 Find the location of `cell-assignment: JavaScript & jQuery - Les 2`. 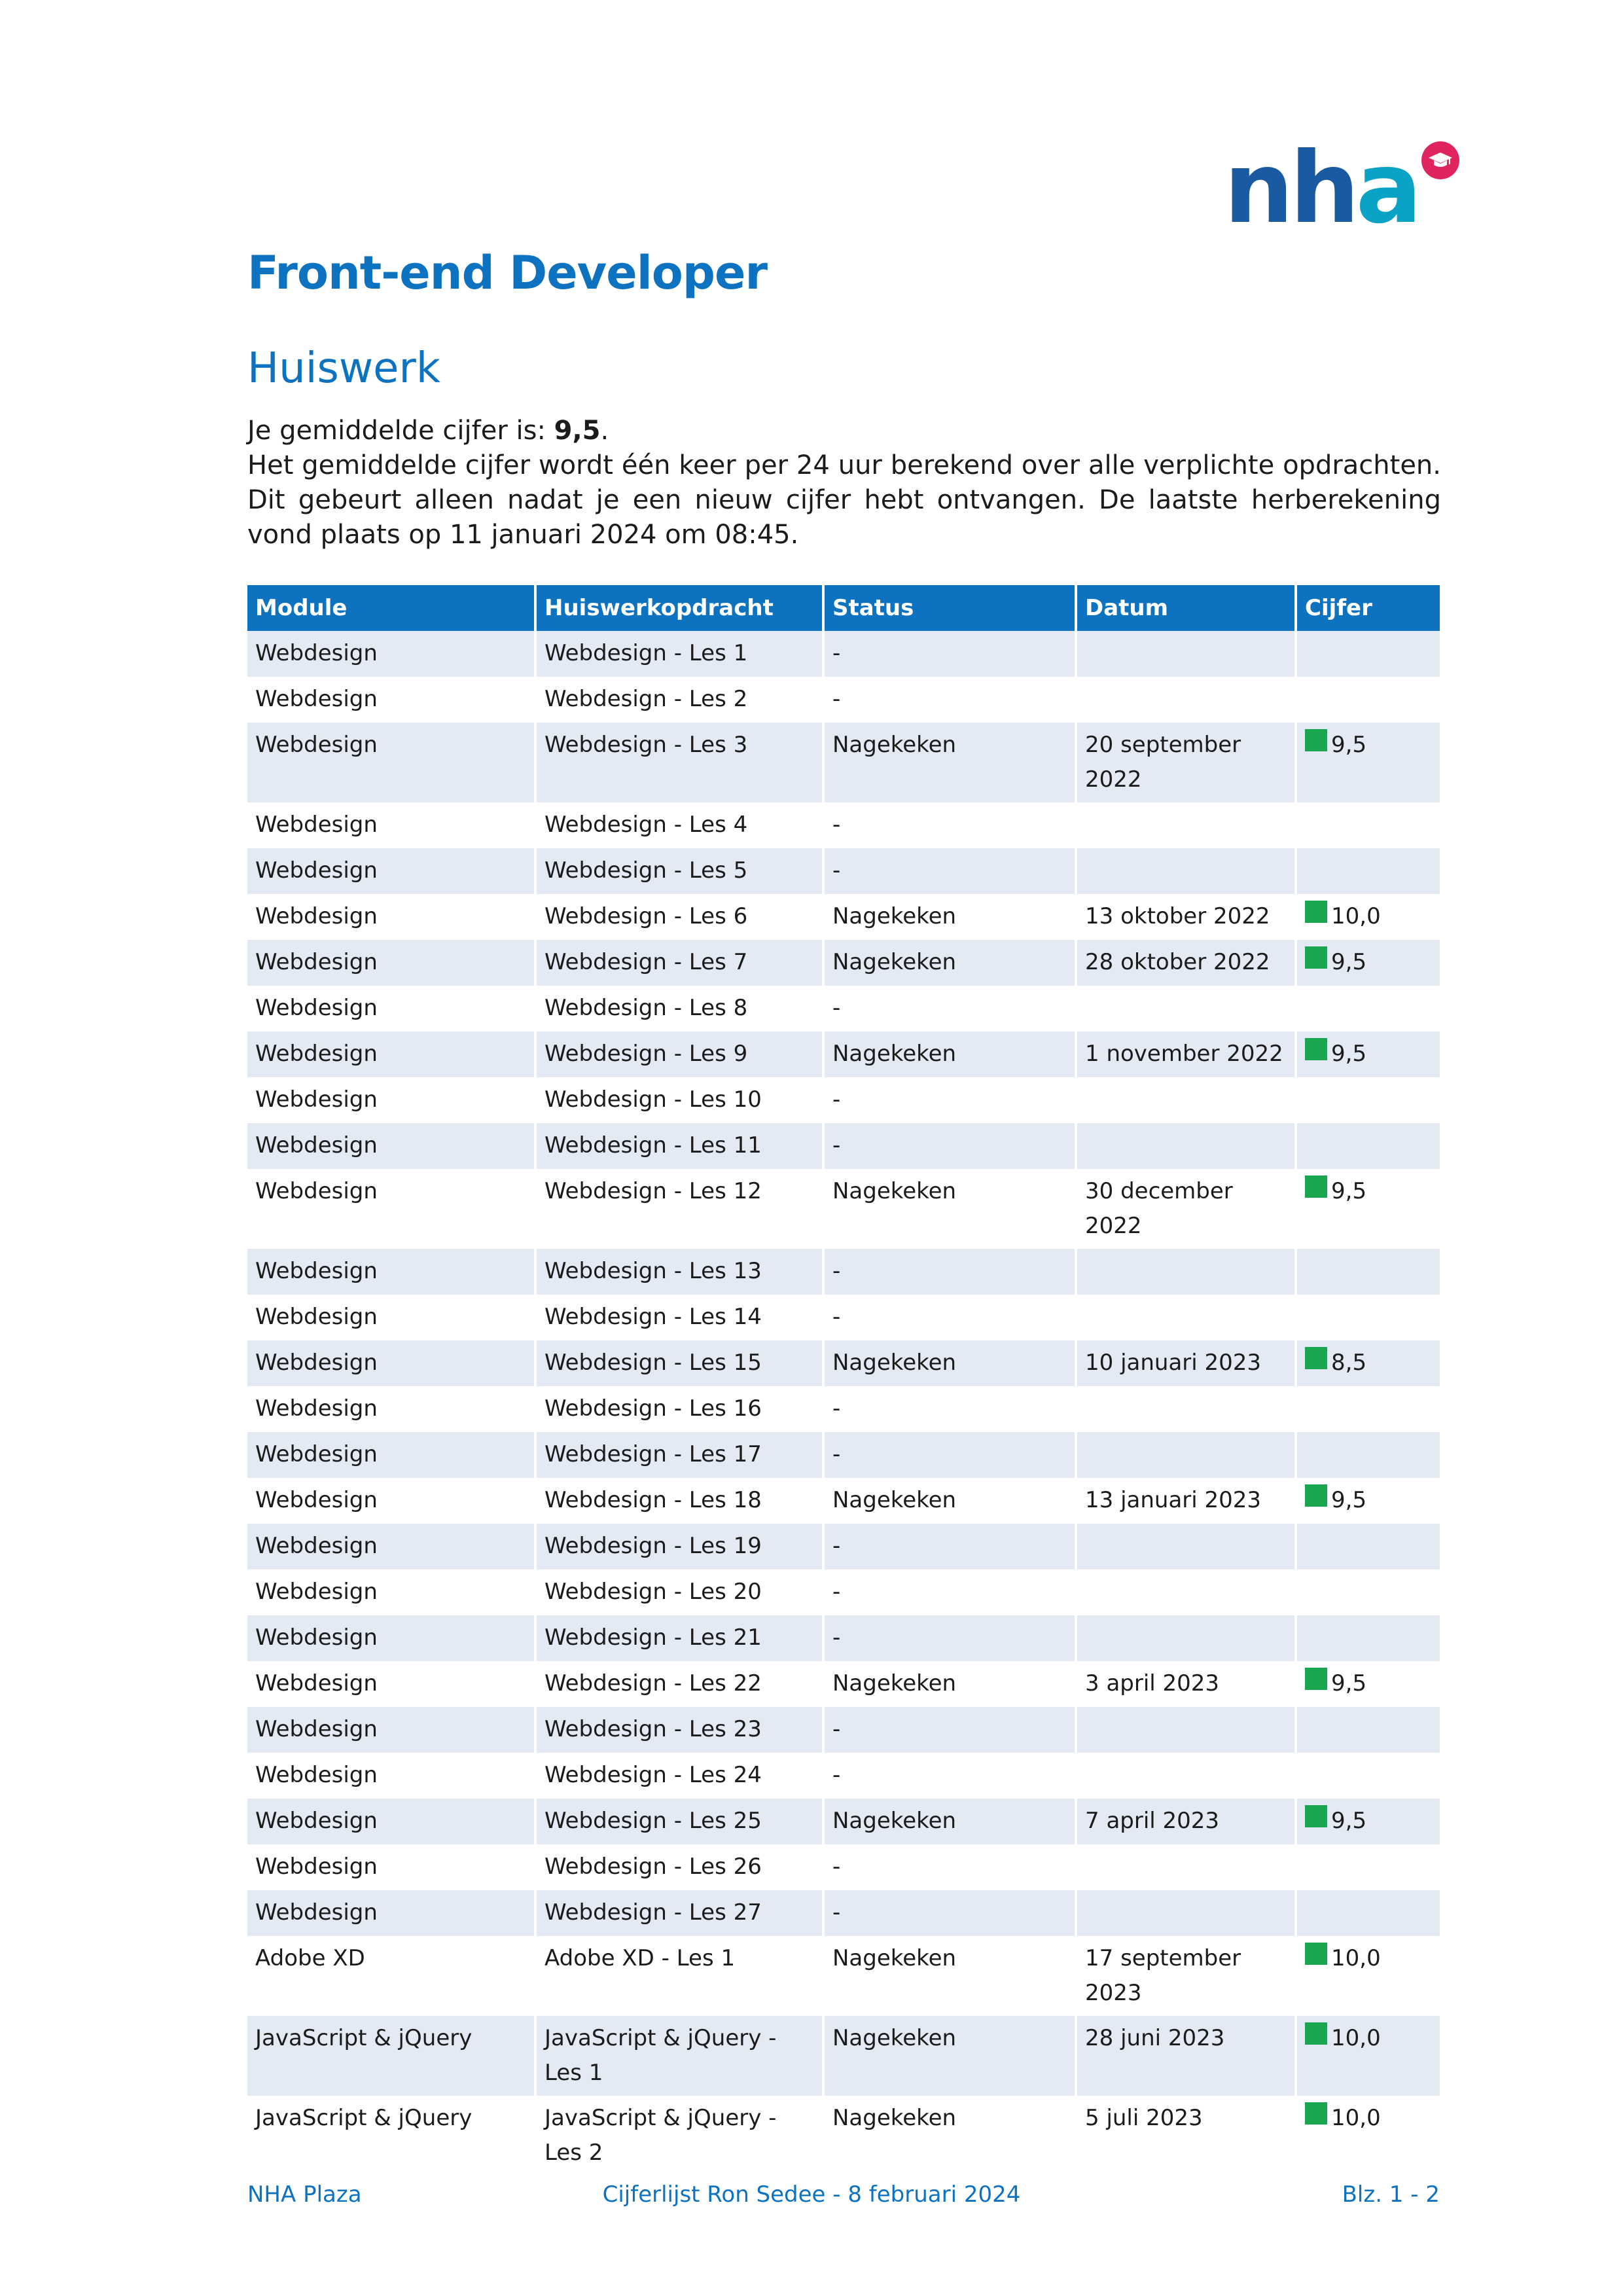

cell-assignment: JavaScript & jQuery - Les 2 is located at coordinates (680, 2136).